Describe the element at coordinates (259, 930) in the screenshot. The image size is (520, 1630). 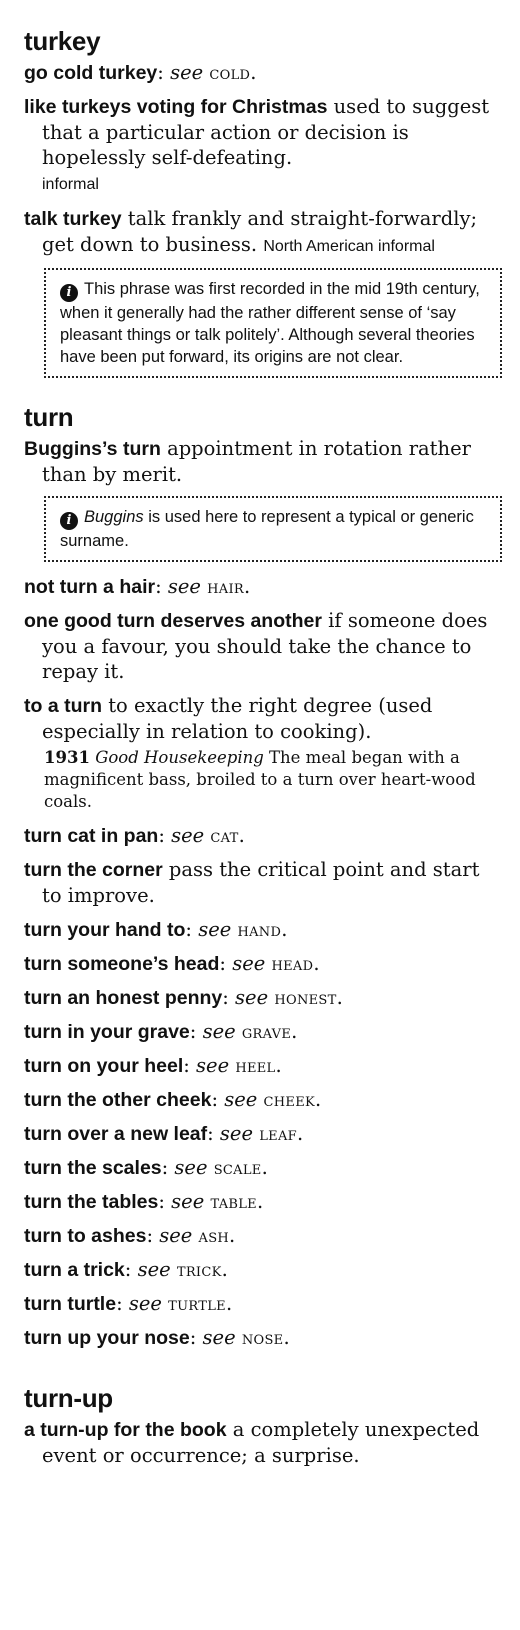
I see `cross-reference: hand` at that location.